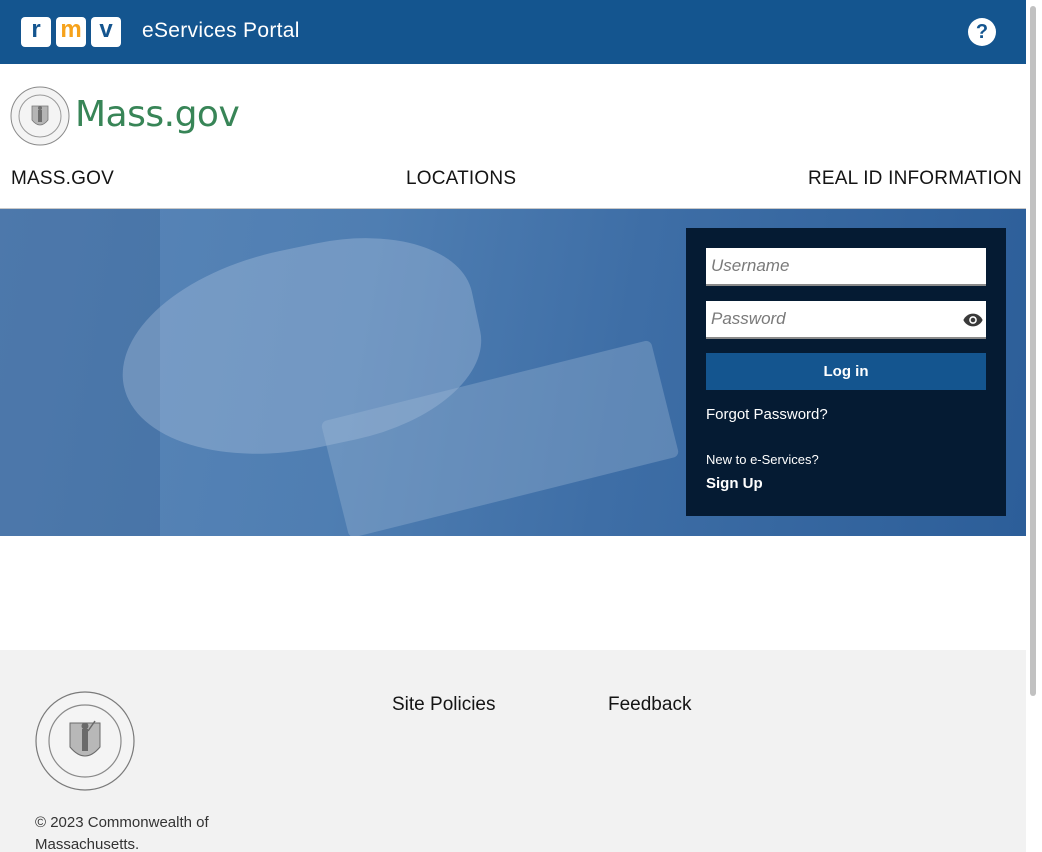 This screenshot has height=852, width=1042. I want to click on mass-gov-brand: Mass.gov, so click(157, 114).